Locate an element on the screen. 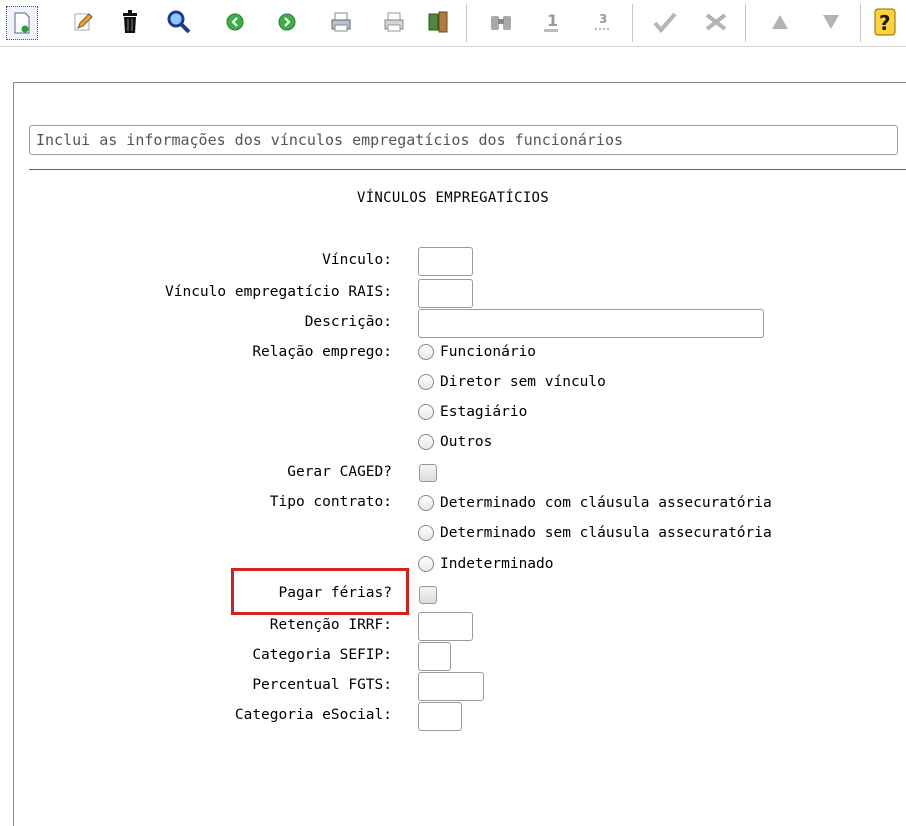 This screenshot has width=906, height=826. descricao-input is located at coordinates (591, 323).